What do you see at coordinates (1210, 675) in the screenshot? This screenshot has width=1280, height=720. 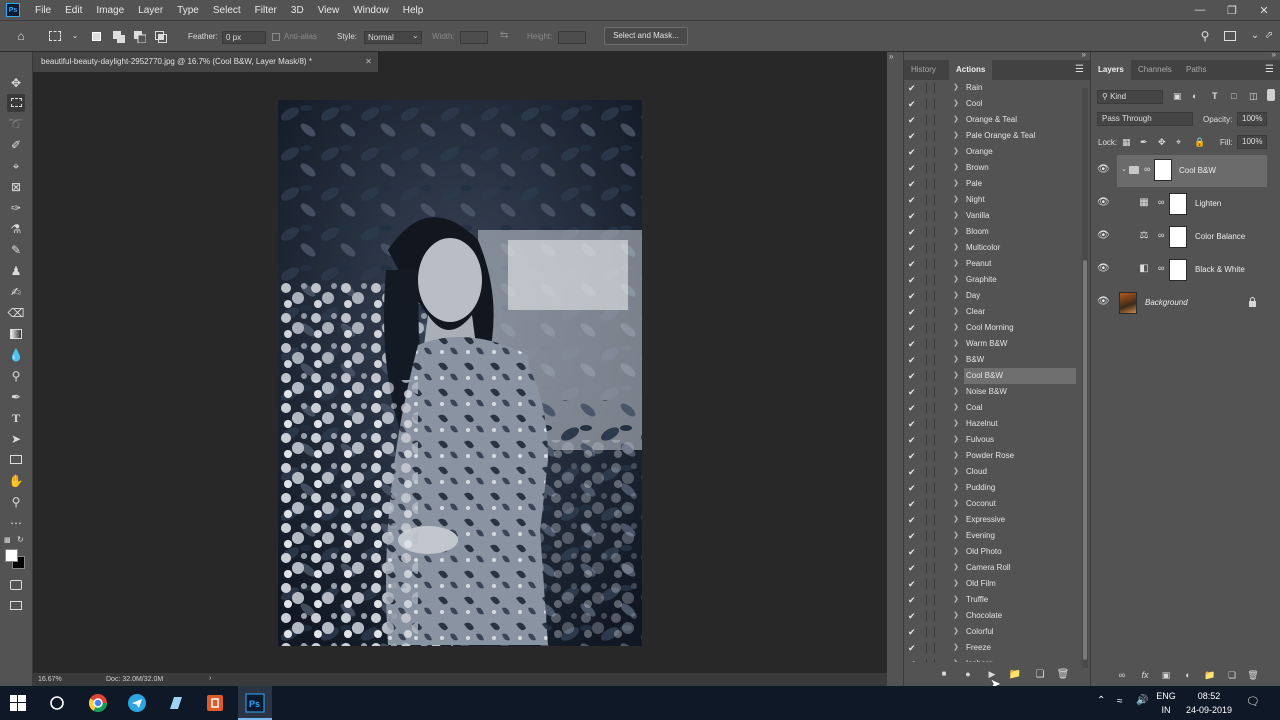 I see `new-group-icon: 📁` at bounding box center [1210, 675].